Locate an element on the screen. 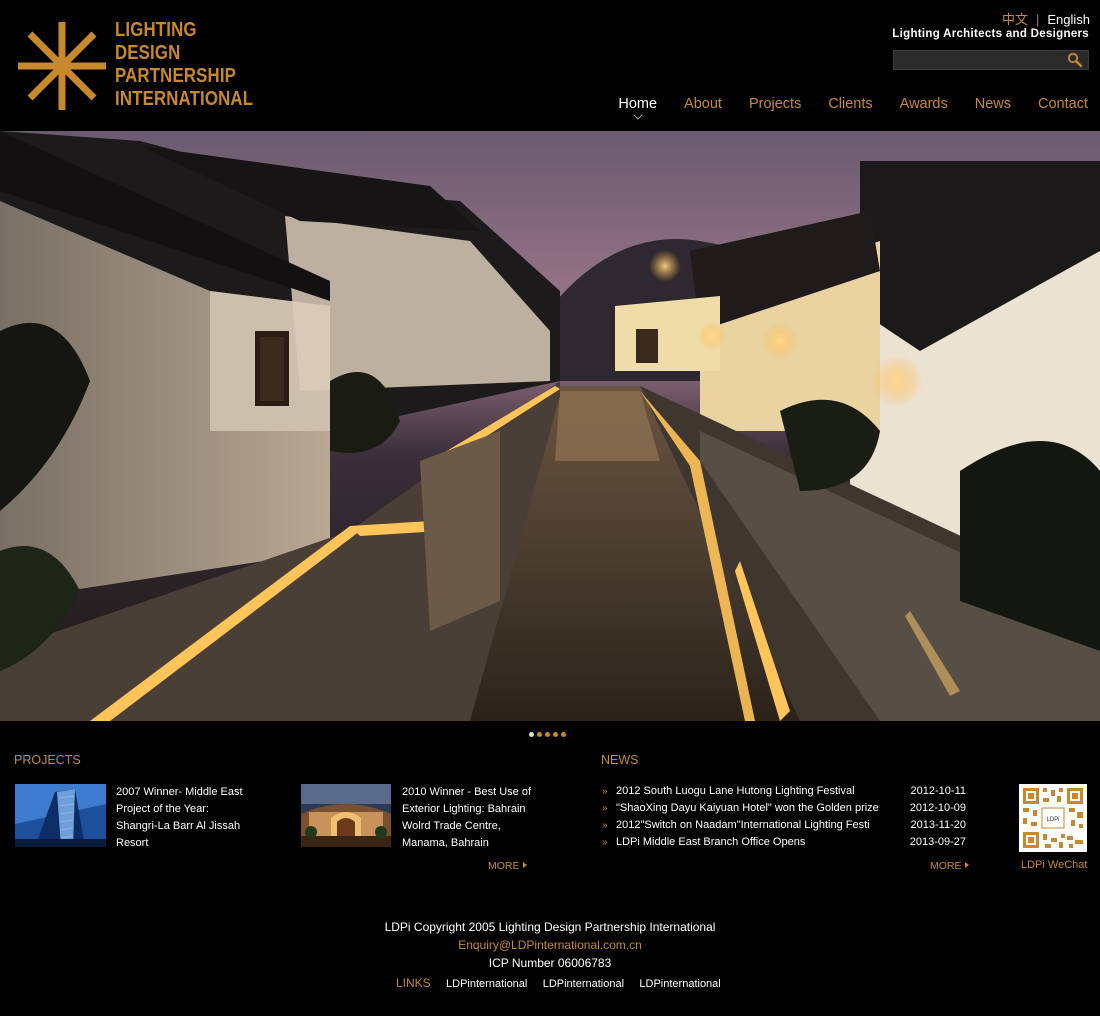 This screenshot has height=1016, width=1100. lang-english-link: English is located at coordinates (1068, 19).